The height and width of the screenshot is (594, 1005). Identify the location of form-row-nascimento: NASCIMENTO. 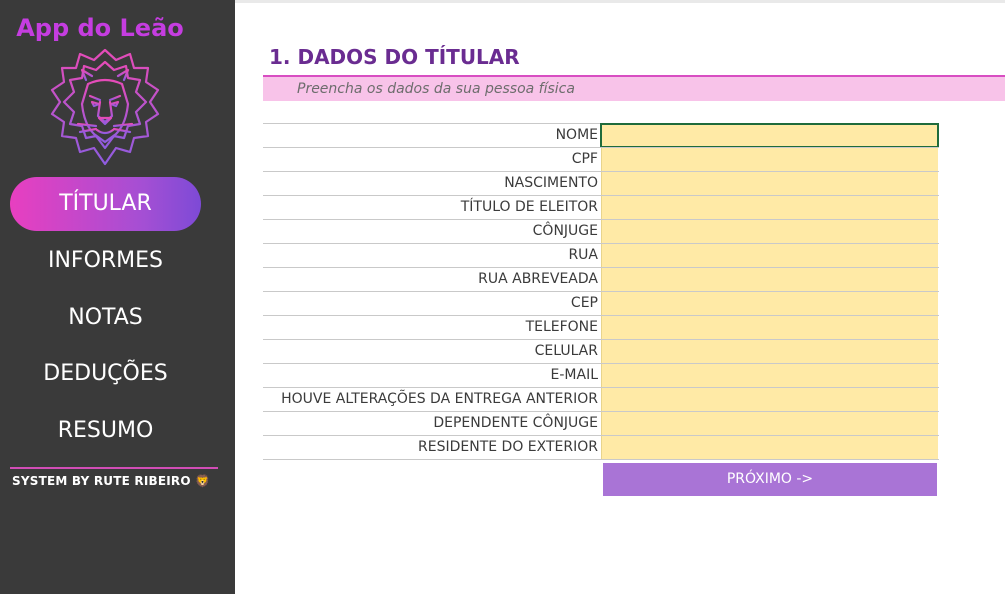
(601, 183).